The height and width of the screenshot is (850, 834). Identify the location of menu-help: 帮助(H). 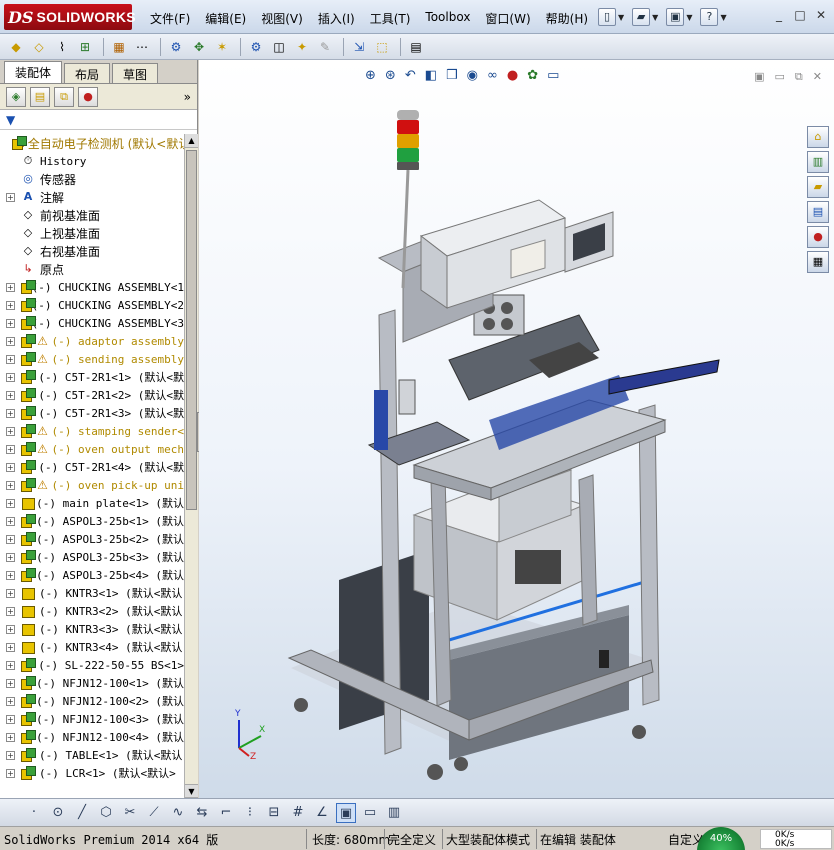
(567, 18).